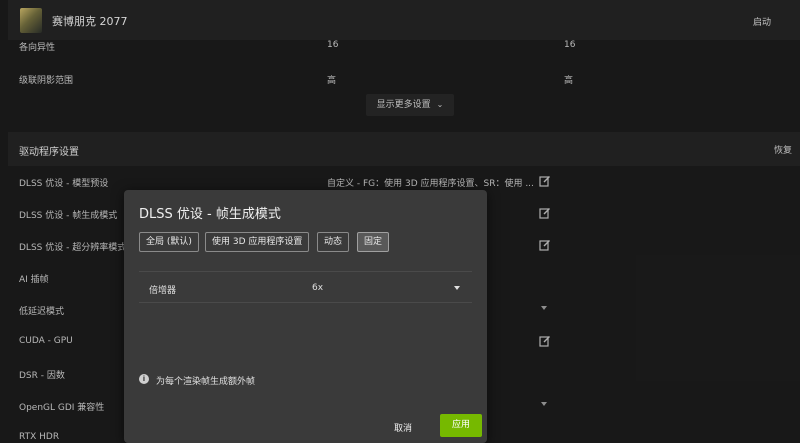 This screenshot has width=800, height=443. What do you see at coordinates (144, 379) in the screenshot?
I see `info-icon: i` at bounding box center [144, 379].